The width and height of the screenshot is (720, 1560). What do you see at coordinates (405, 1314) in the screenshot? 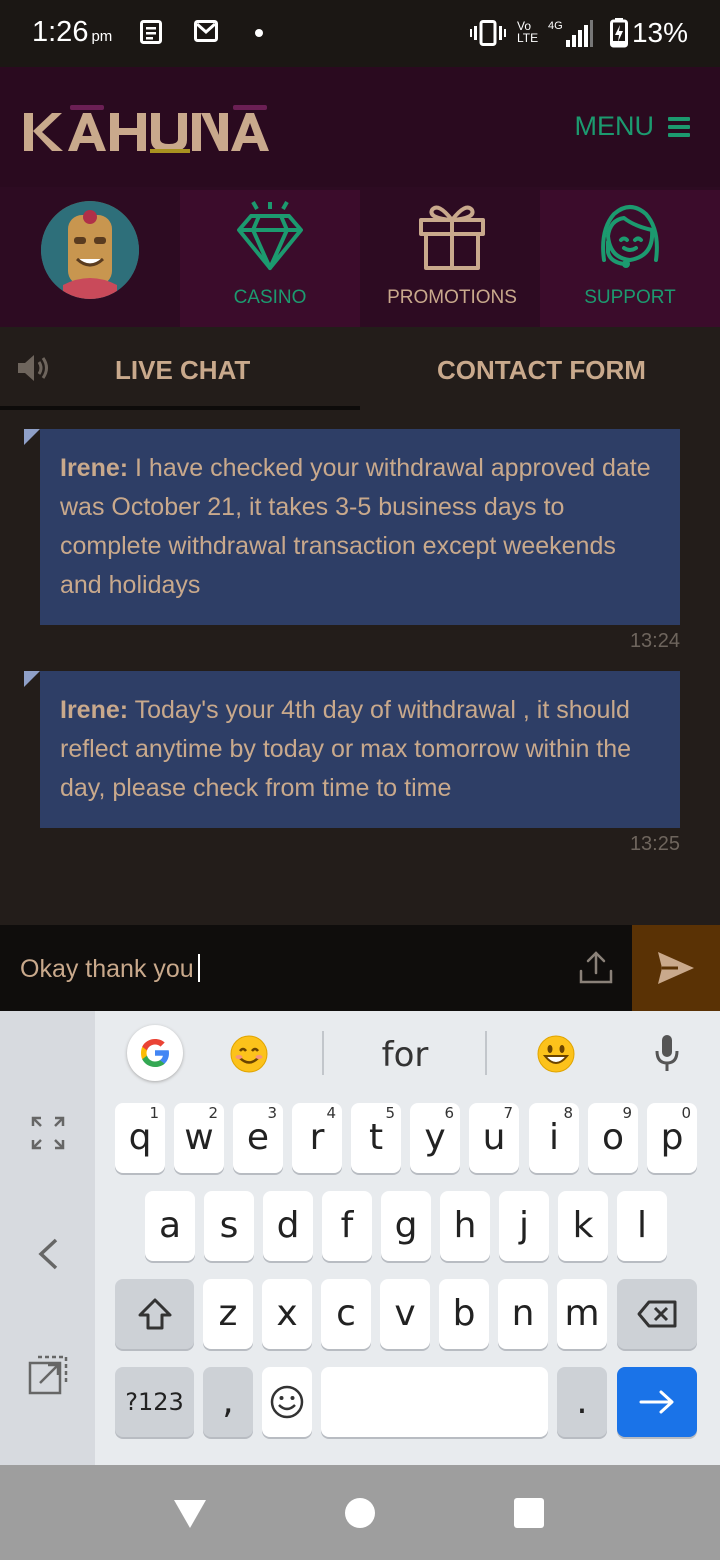
I see `key-v: v` at bounding box center [405, 1314].